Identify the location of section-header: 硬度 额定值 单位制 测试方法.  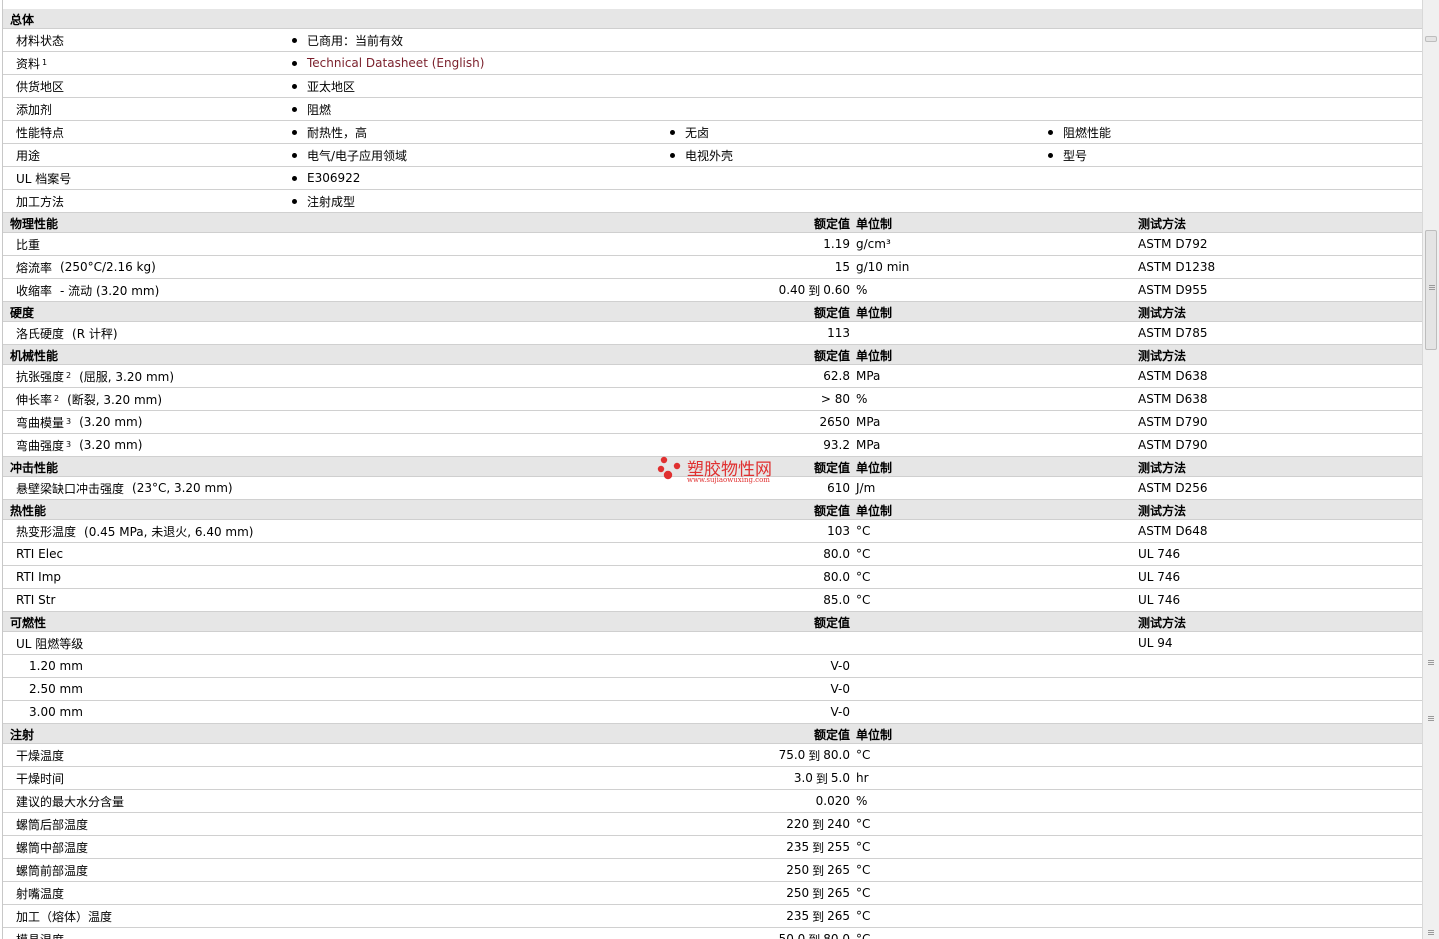
(712, 312).